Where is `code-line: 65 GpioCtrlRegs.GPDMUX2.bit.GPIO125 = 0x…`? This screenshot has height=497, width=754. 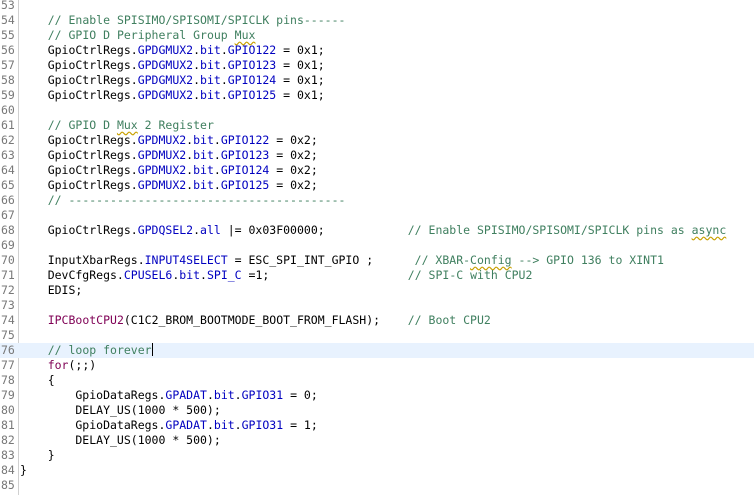 code-line: 65 GpioCtrlRegs.GPDMUX2.bit.GPIO125 = 0x… is located at coordinates (377, 185).